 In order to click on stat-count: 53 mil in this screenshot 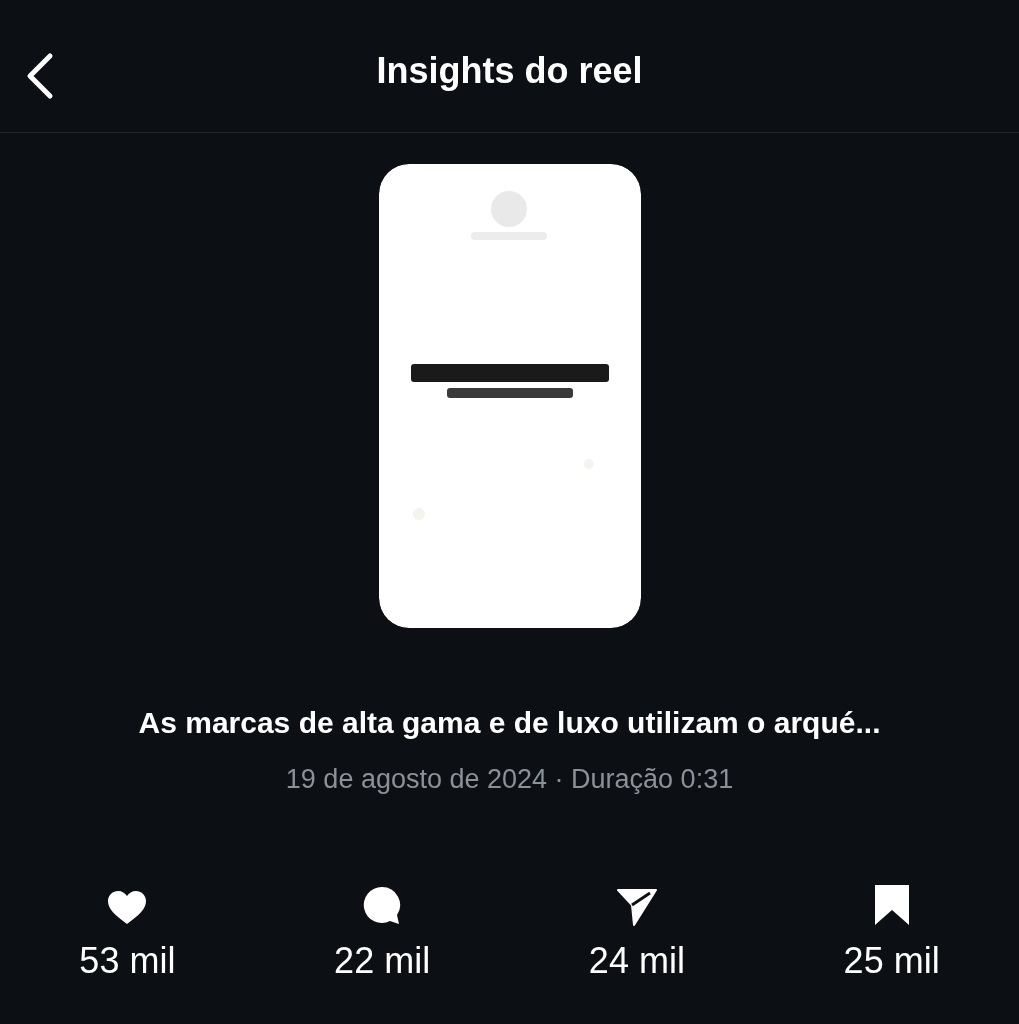, I will do `click(127, 960)`.